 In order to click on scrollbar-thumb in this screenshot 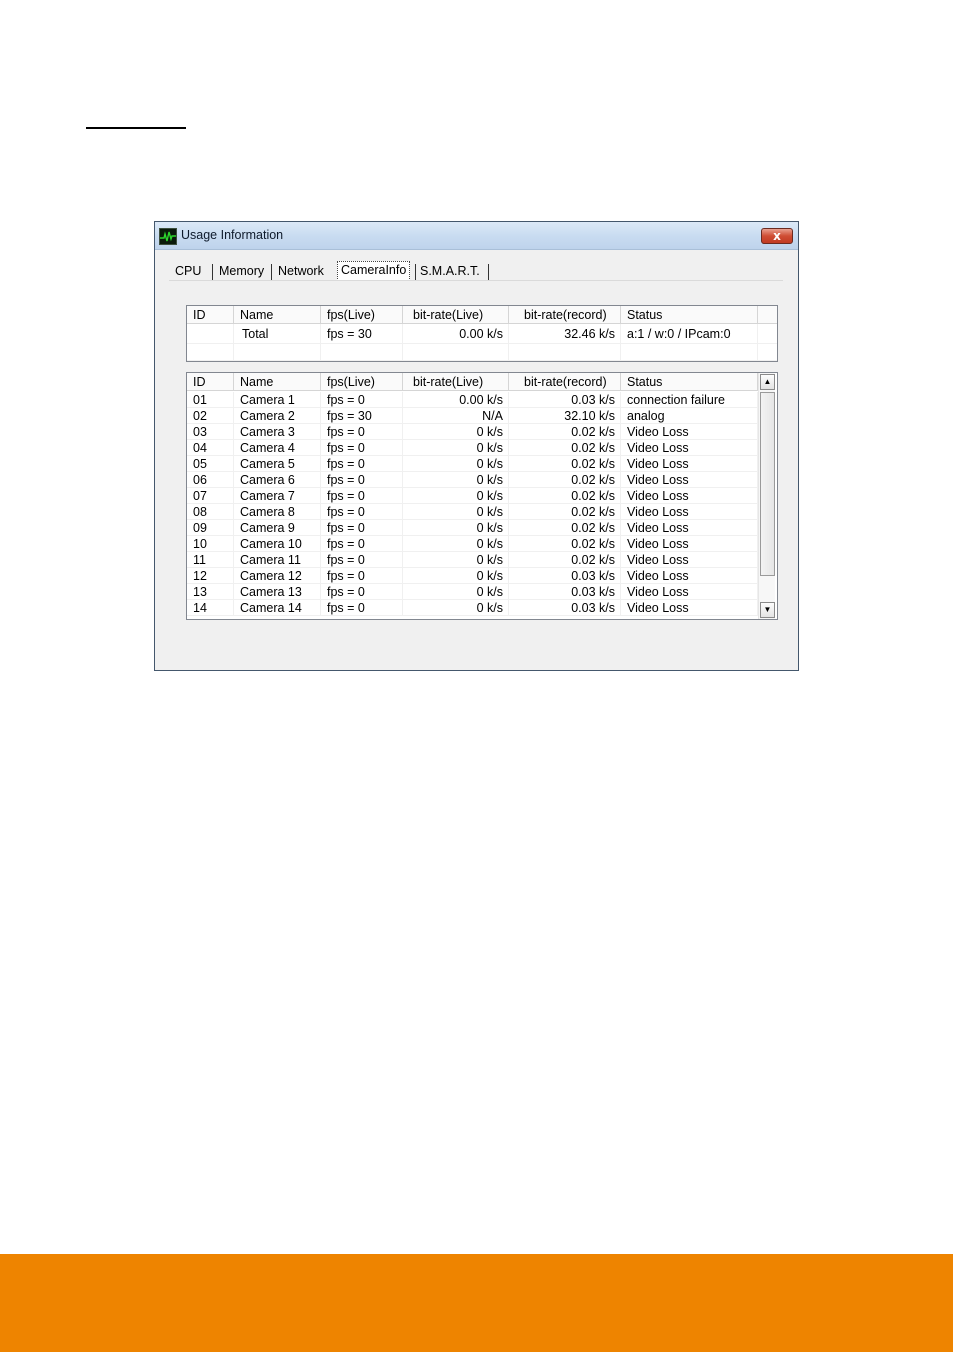, I will do `click(767, 484)`.